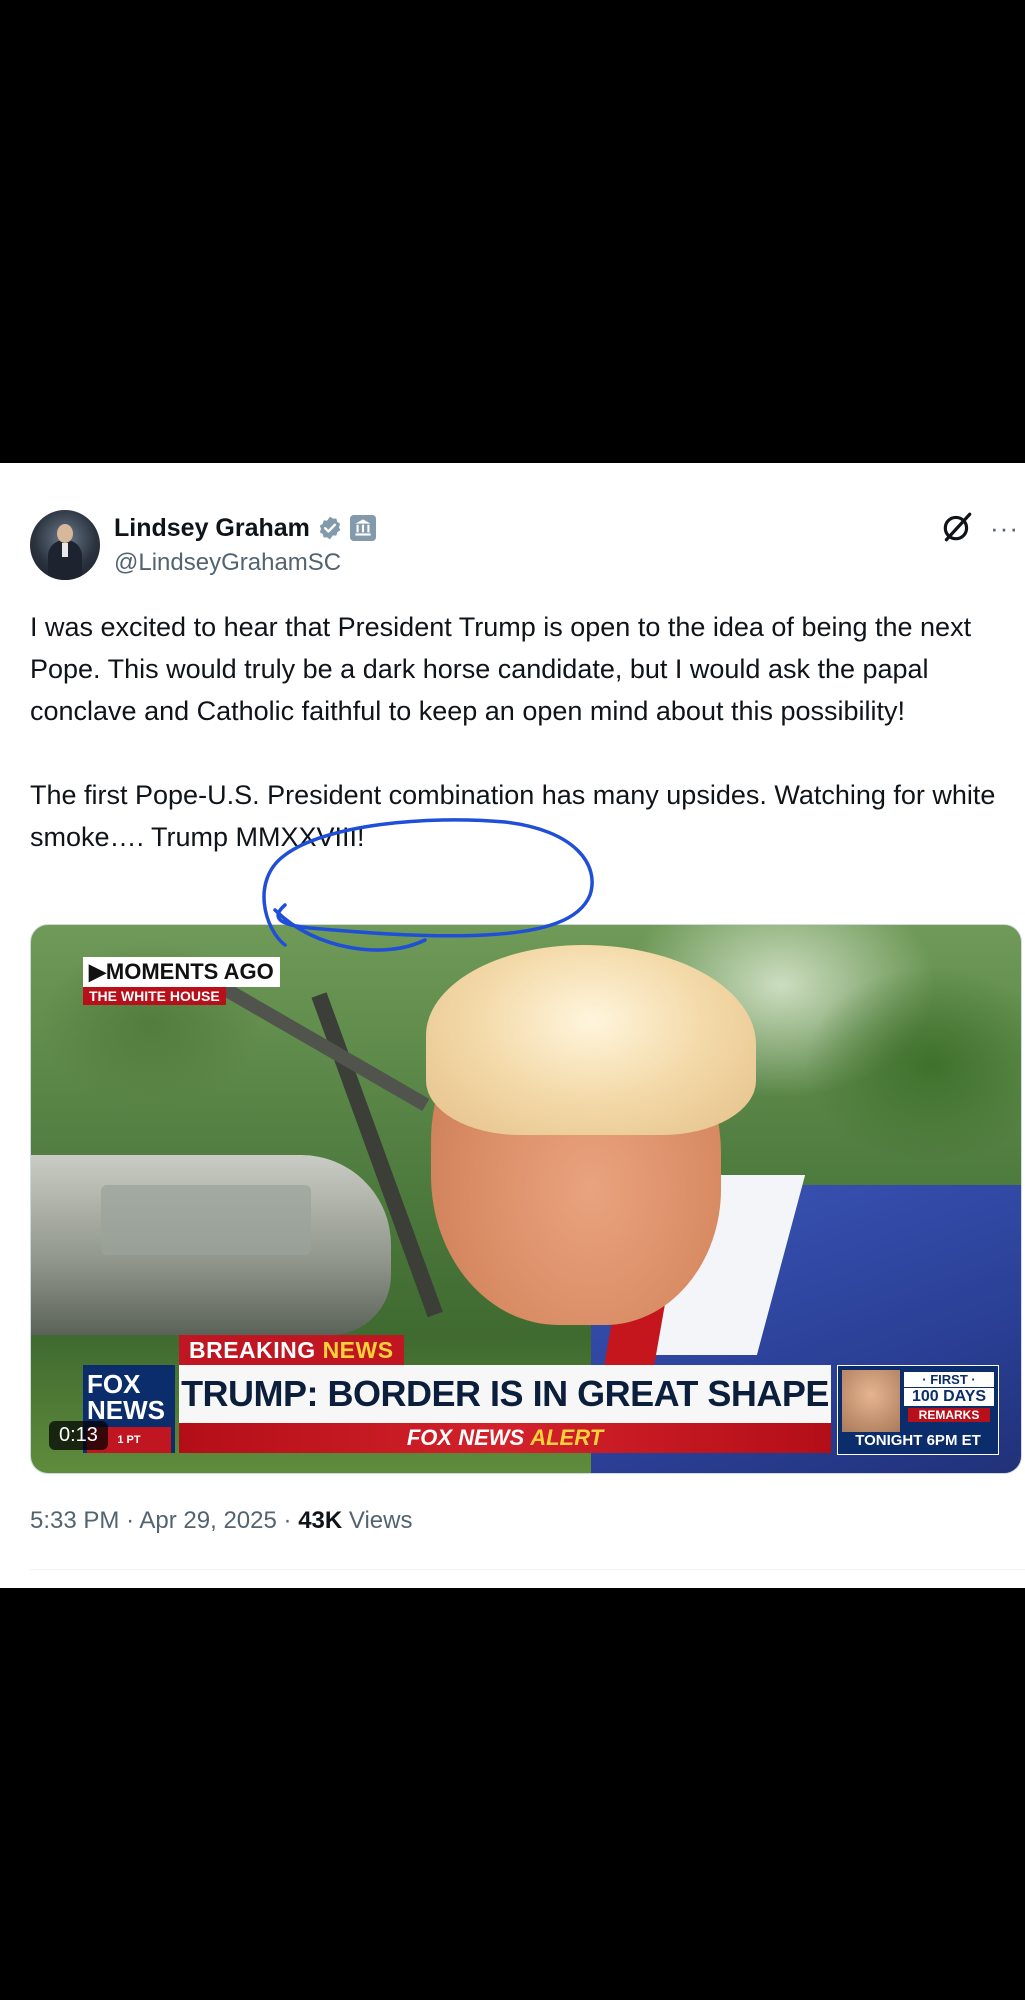  What do you see at coordinates (527, 1569) in the screenshot?
I see `divider` at bounding box center [527, 1569].